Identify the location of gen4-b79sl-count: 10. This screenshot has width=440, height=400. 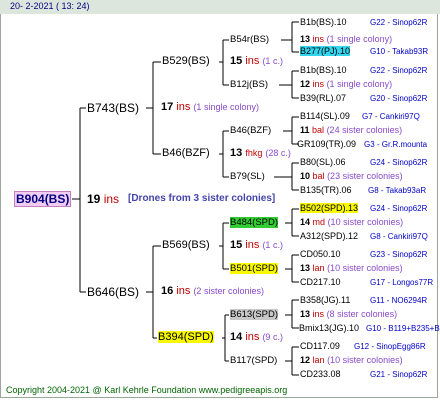
(305, 176).